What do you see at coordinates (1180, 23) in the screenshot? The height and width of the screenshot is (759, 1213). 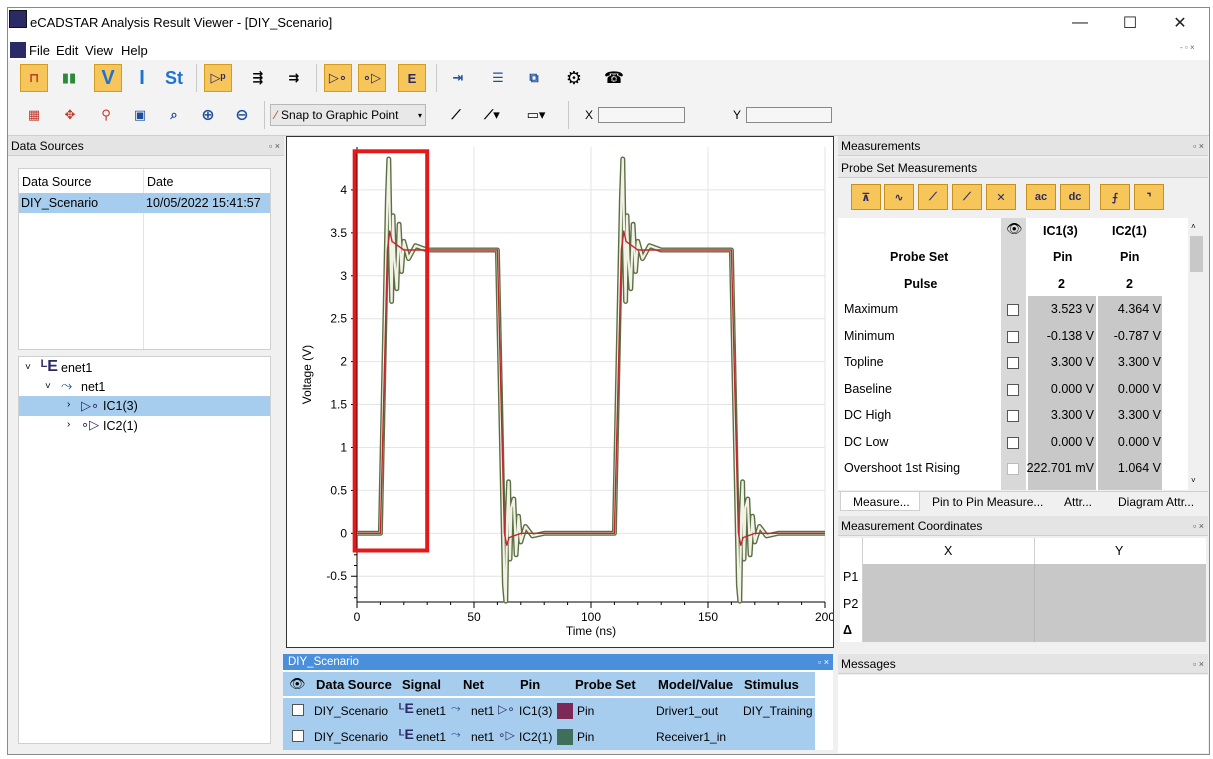 I see `close-button: ✕` at bounding box center [1180, 23].